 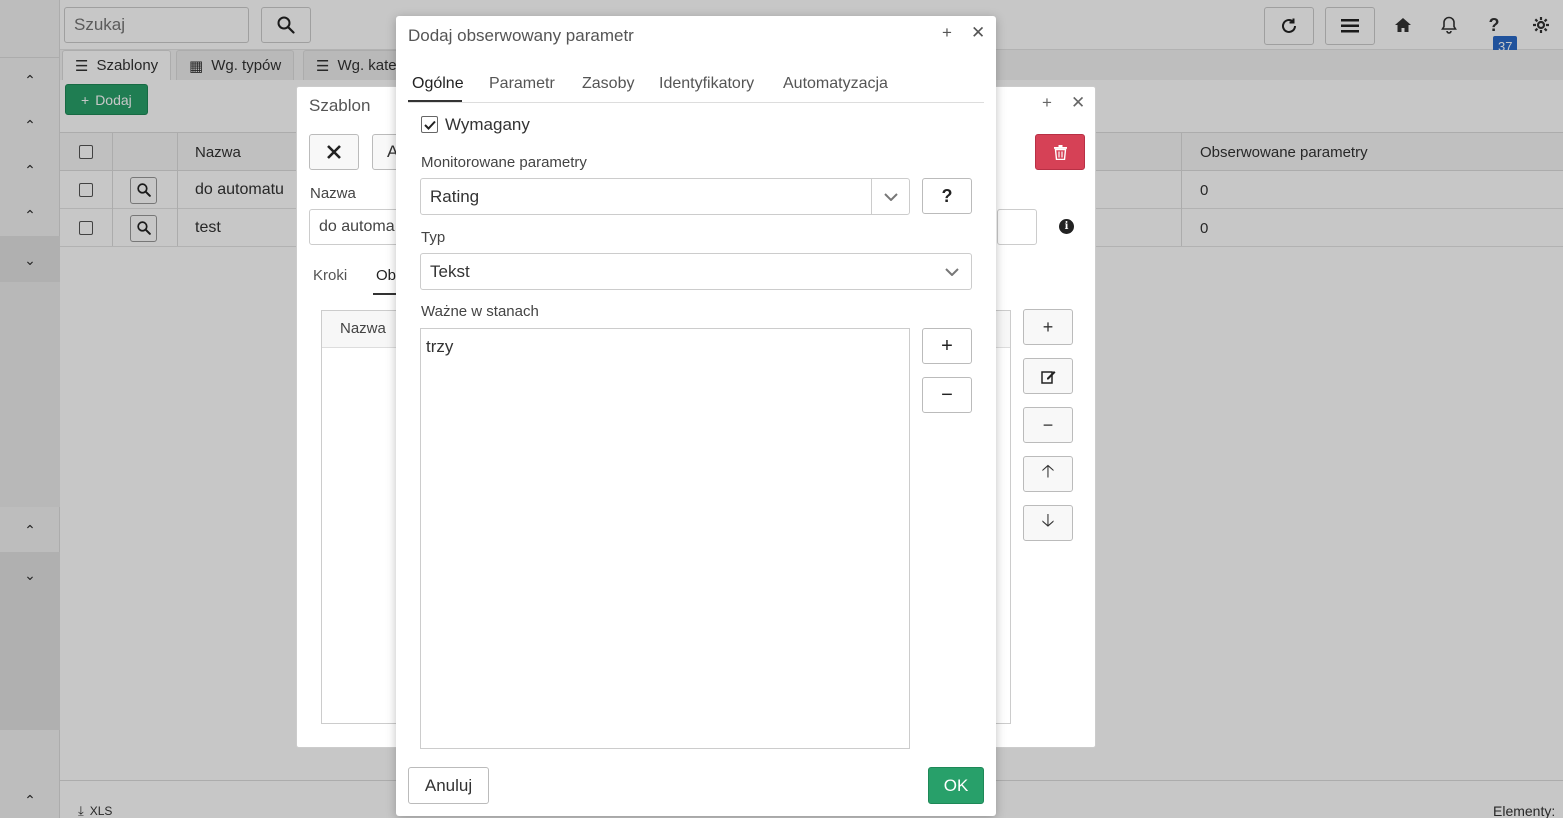 I want to click on required-checkbox, so click(x=429, y=124).